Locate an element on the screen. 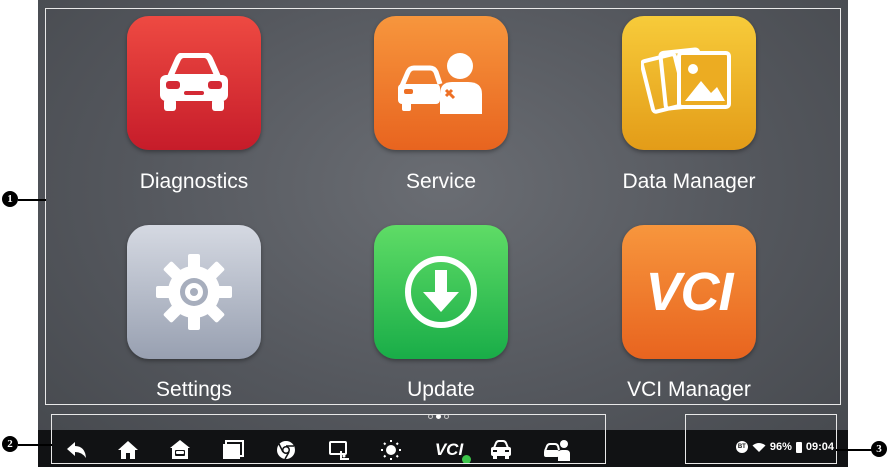  callout-3: 3 is located at coordinates (879, 449).